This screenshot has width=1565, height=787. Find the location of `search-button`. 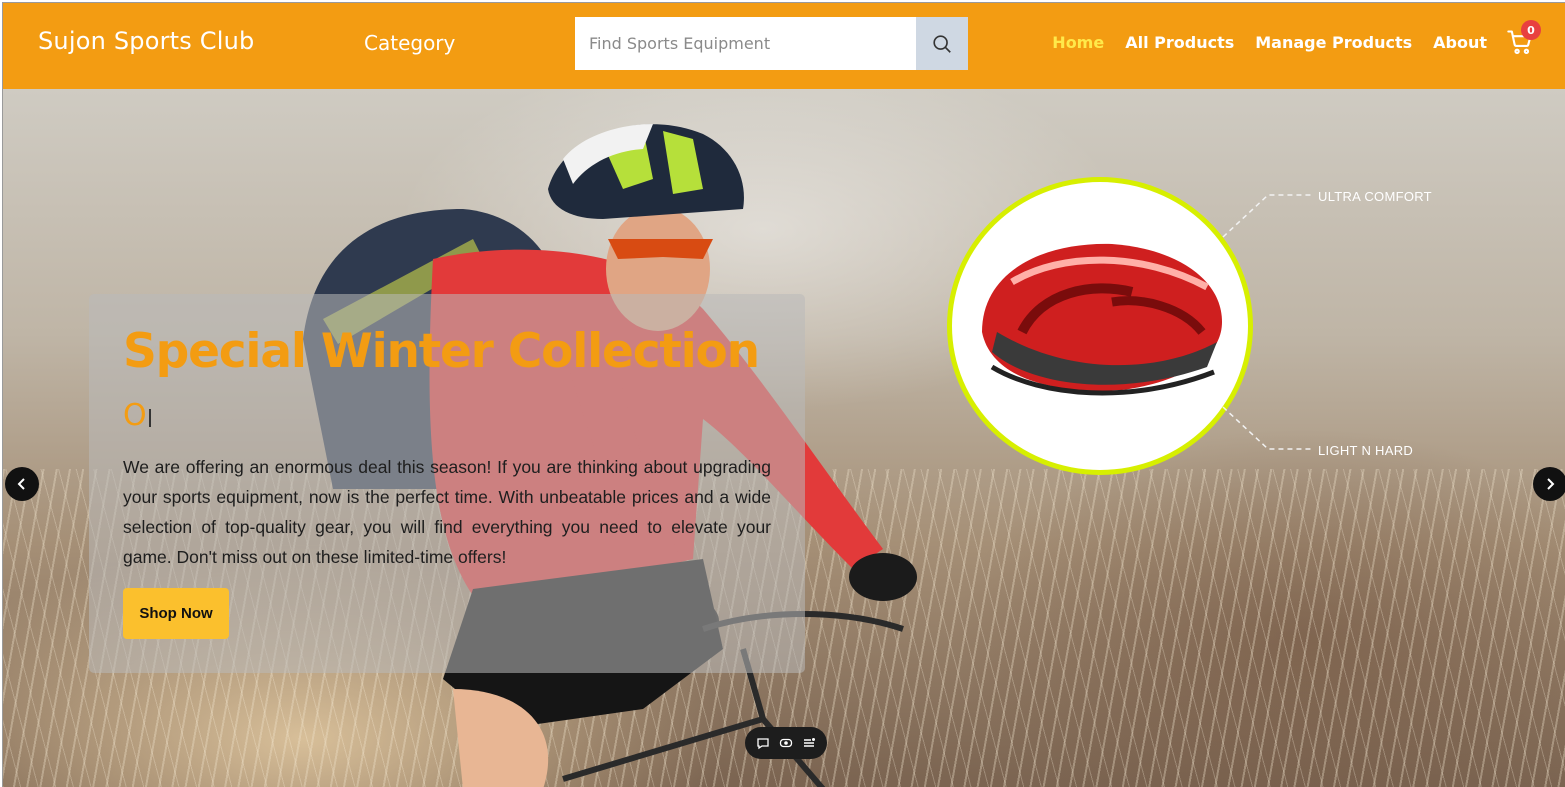

search-button is located at coordinates (942, 43).